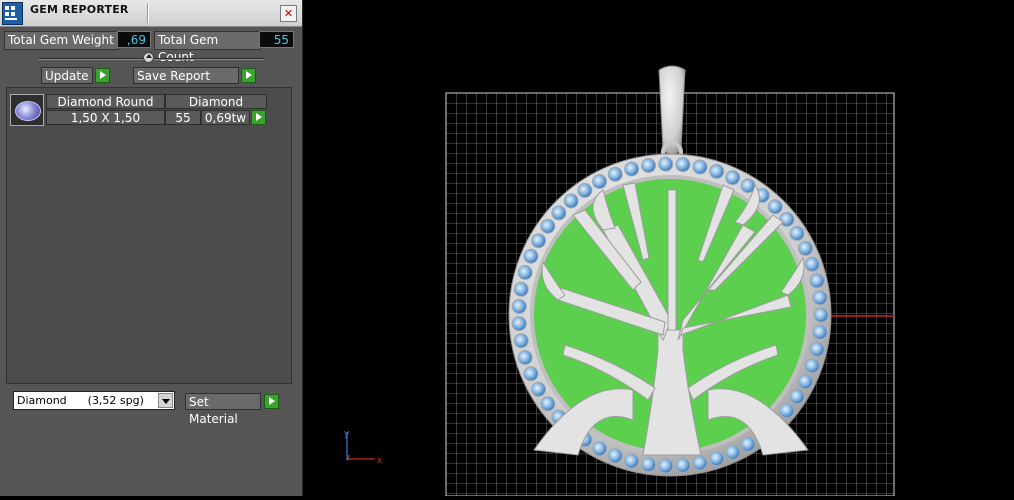 The width and height of the screenshot is (1014, 500). Describe the element at coordinates (216, 101) in the screenshot. I see `gem-type-cell: Diamond` at that location.